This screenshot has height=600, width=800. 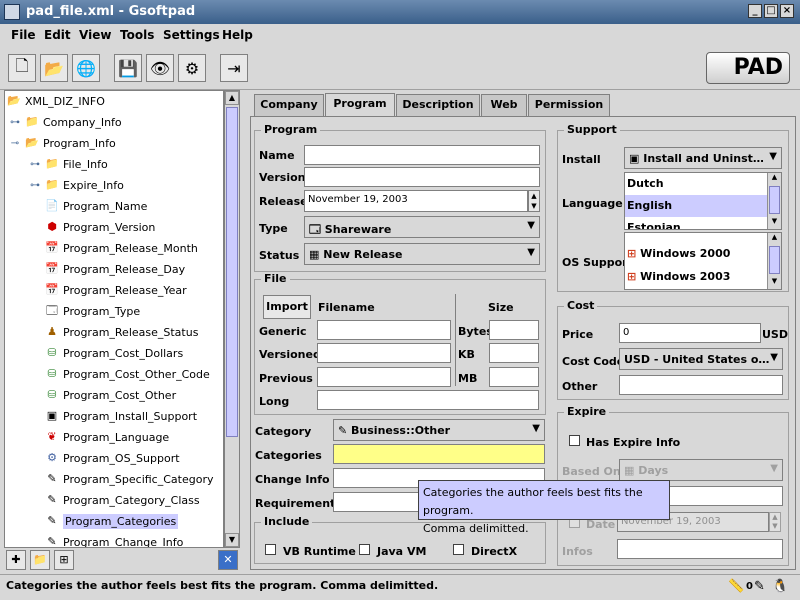 What do you see at coordinates (68, 164) in the screenshot?
I see `tree-item-file-info: ⊶ 📁 File_Info` at bounding box center [68, 164].